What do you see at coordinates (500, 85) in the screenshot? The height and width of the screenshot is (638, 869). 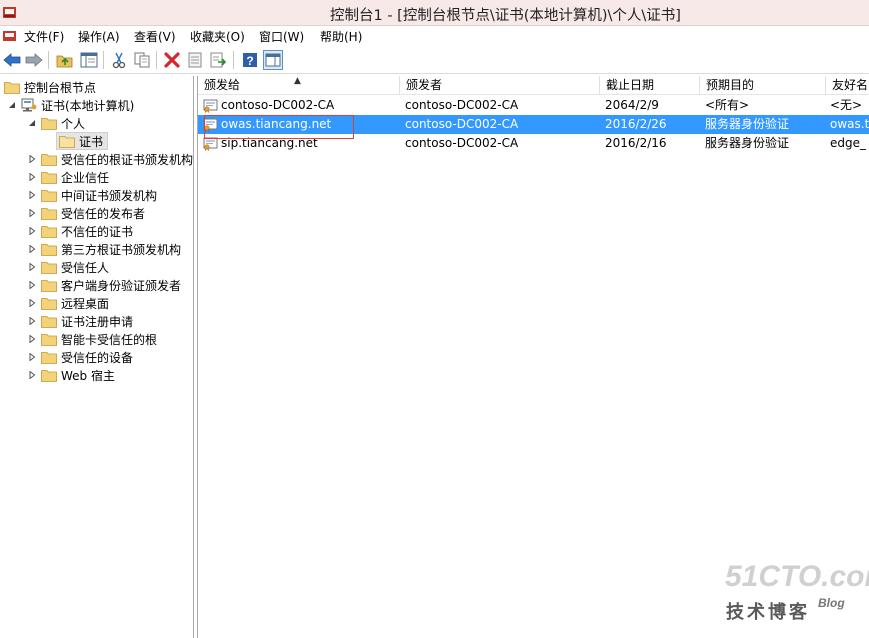 I see `column-header-issued-by: 颁发者` at bounding box center [500, 85].